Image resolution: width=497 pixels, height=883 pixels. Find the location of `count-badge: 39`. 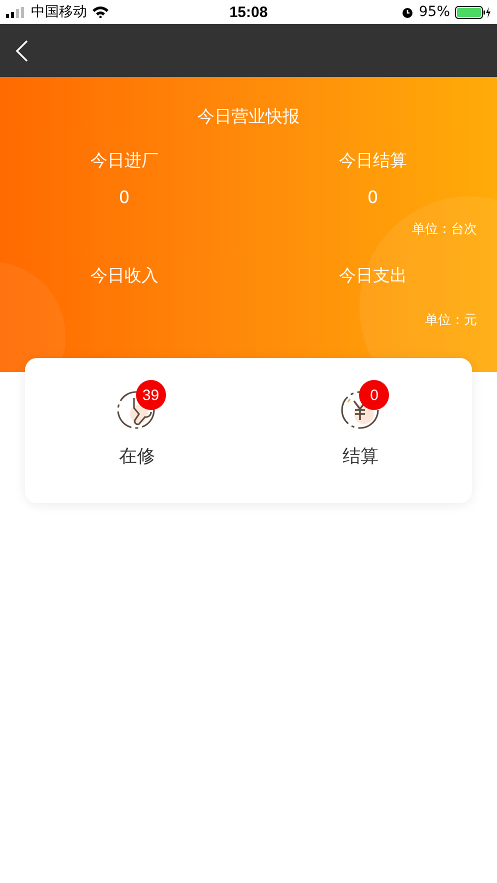

count-badge: 39 is located at coordinates (151, 395).